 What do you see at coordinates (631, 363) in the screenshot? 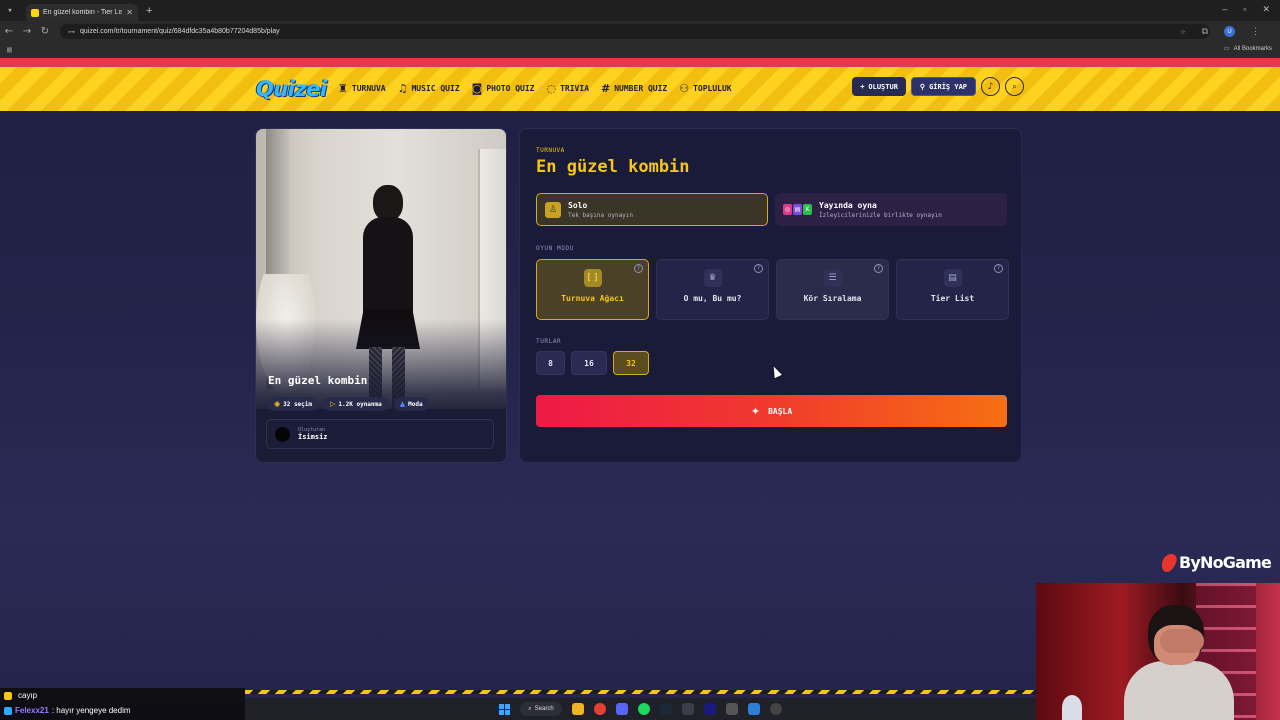
I see `round-option-32: 32` at bounding box center [631, 363].